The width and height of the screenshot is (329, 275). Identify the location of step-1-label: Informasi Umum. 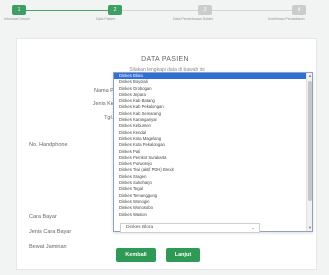
(17, 19).